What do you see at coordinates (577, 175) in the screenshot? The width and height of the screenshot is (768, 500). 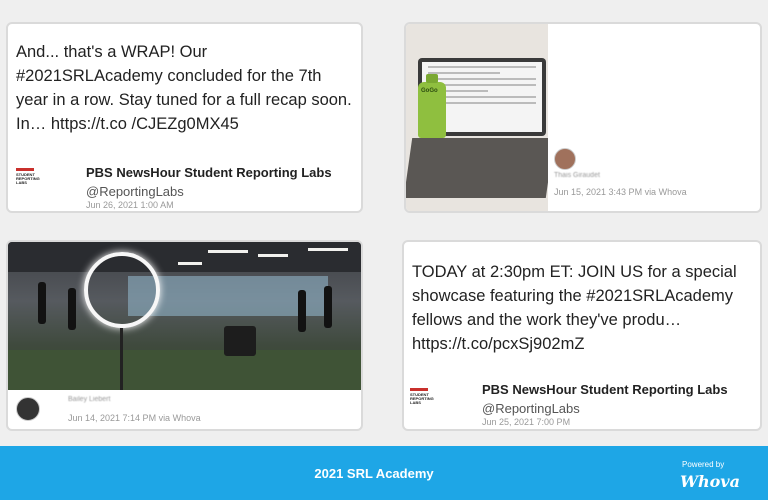 I see `poster-name: Thais Giraudet` at bounding box center [577, 175].